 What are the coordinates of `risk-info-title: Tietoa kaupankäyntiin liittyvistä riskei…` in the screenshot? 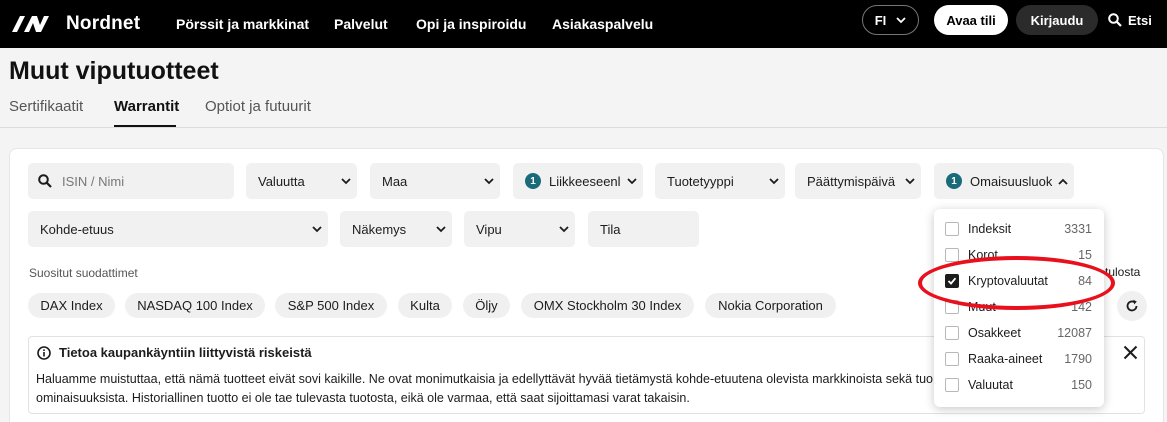 It's located at (185, 352).